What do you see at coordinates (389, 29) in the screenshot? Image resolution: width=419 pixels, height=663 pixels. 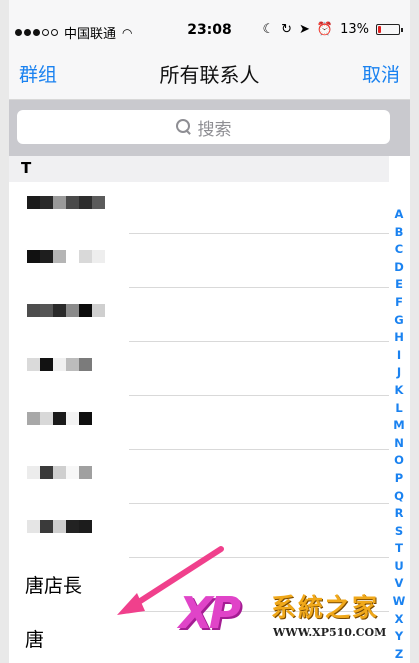 I see `battery-icon` at bounding box center [389, 29].